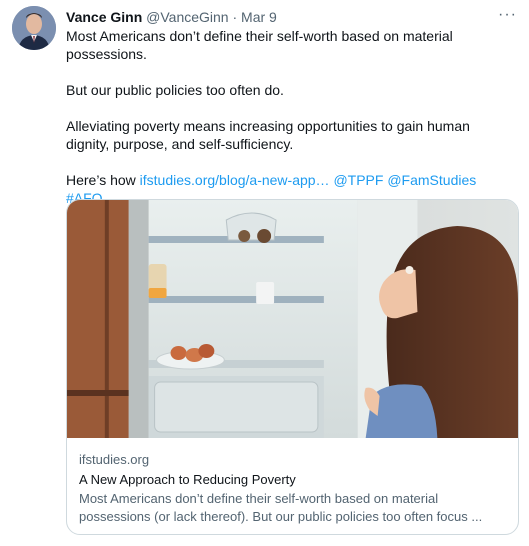 The image size is (529, 546). I want to click on author-handle: @VanceGinn, so click(187, 17).